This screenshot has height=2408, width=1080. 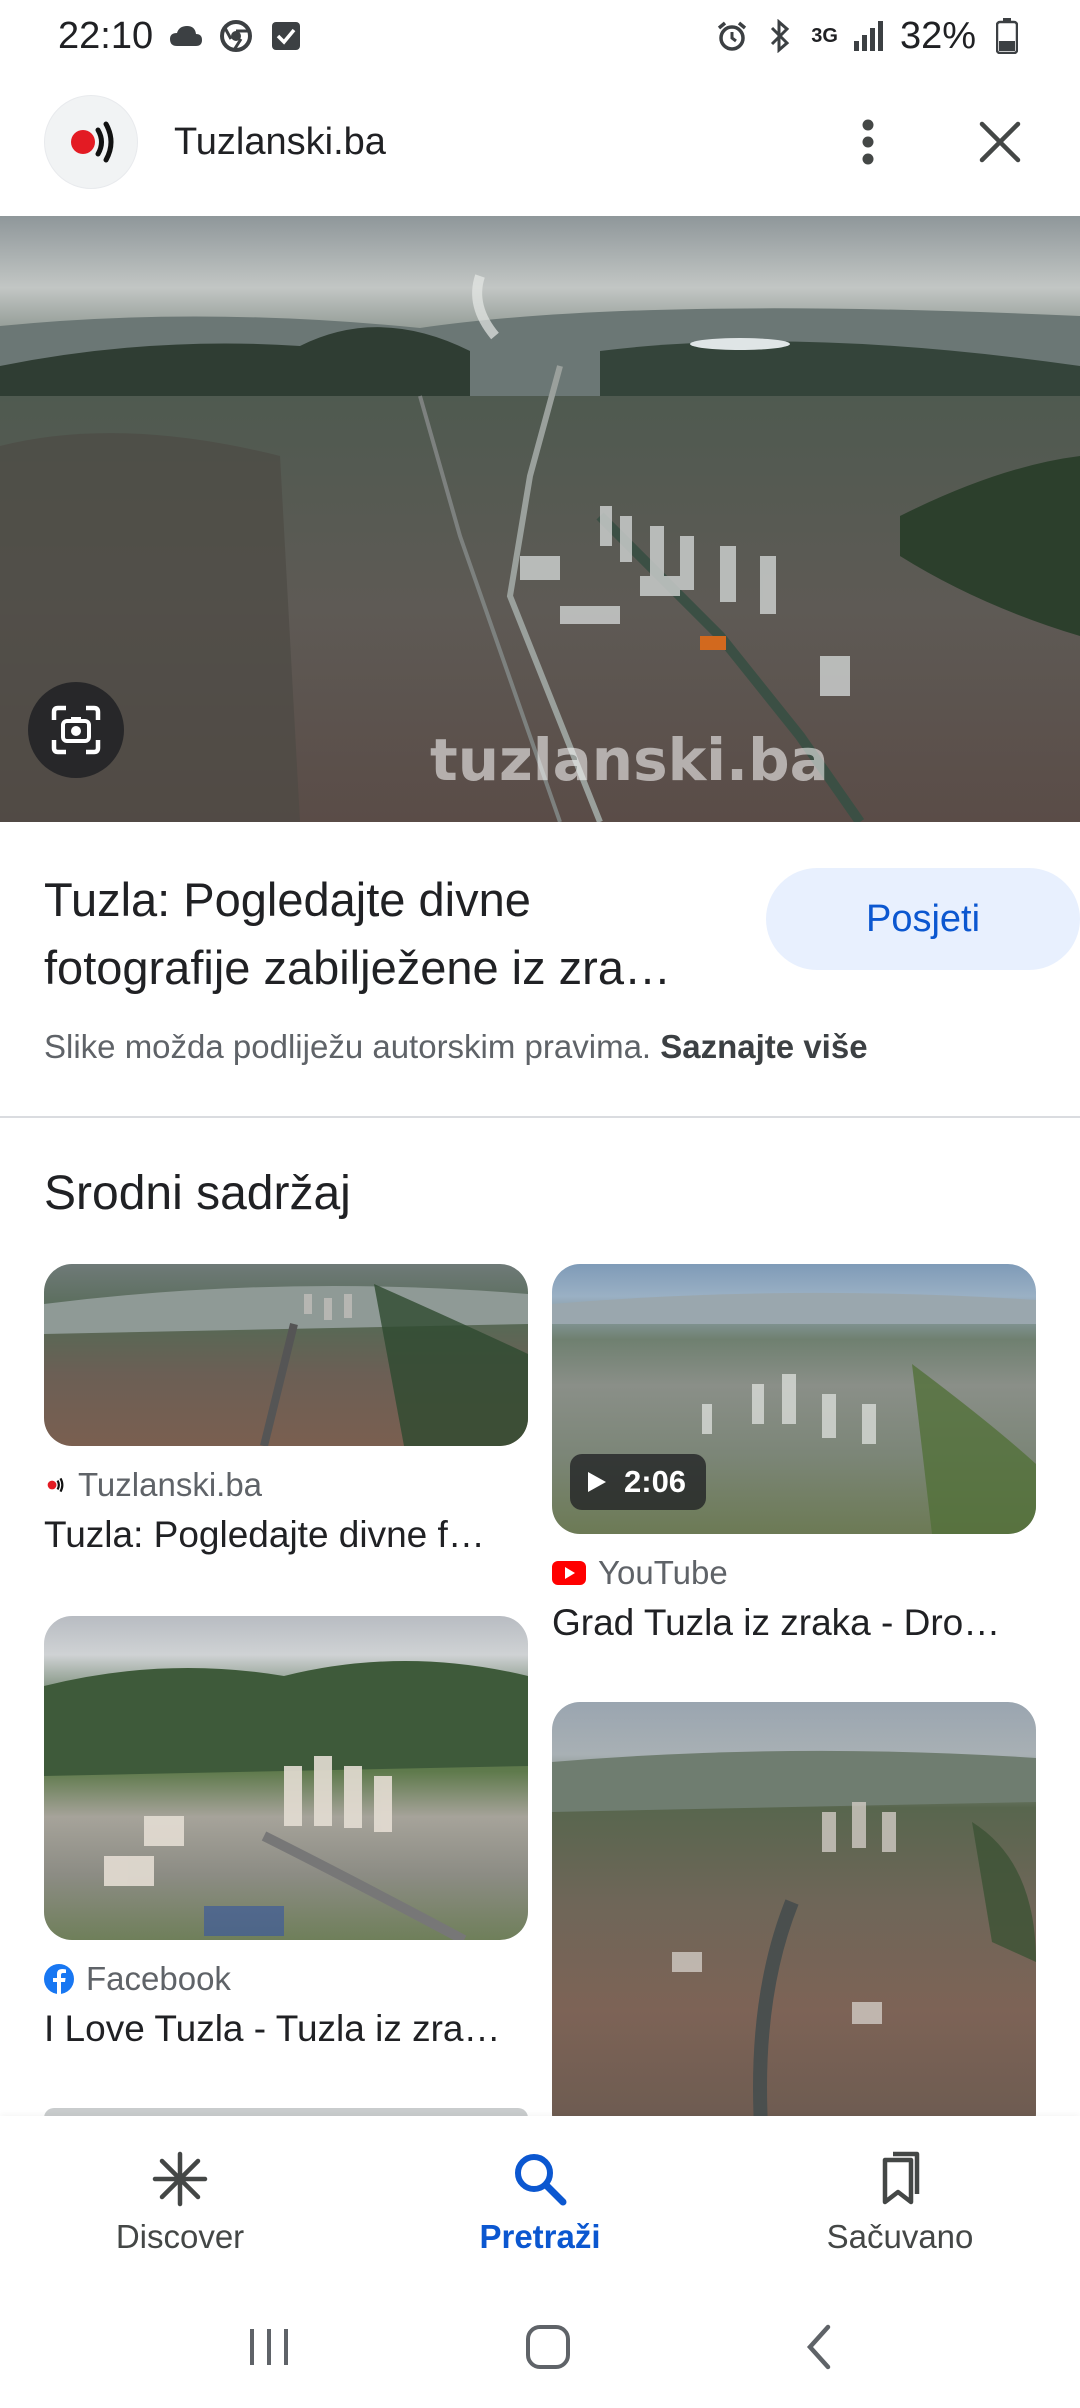 What do you see at coordinates (540, 2236) in the screenshot?
I see `nav-search-label: Pretraži` at bounding box center [540, 2236].